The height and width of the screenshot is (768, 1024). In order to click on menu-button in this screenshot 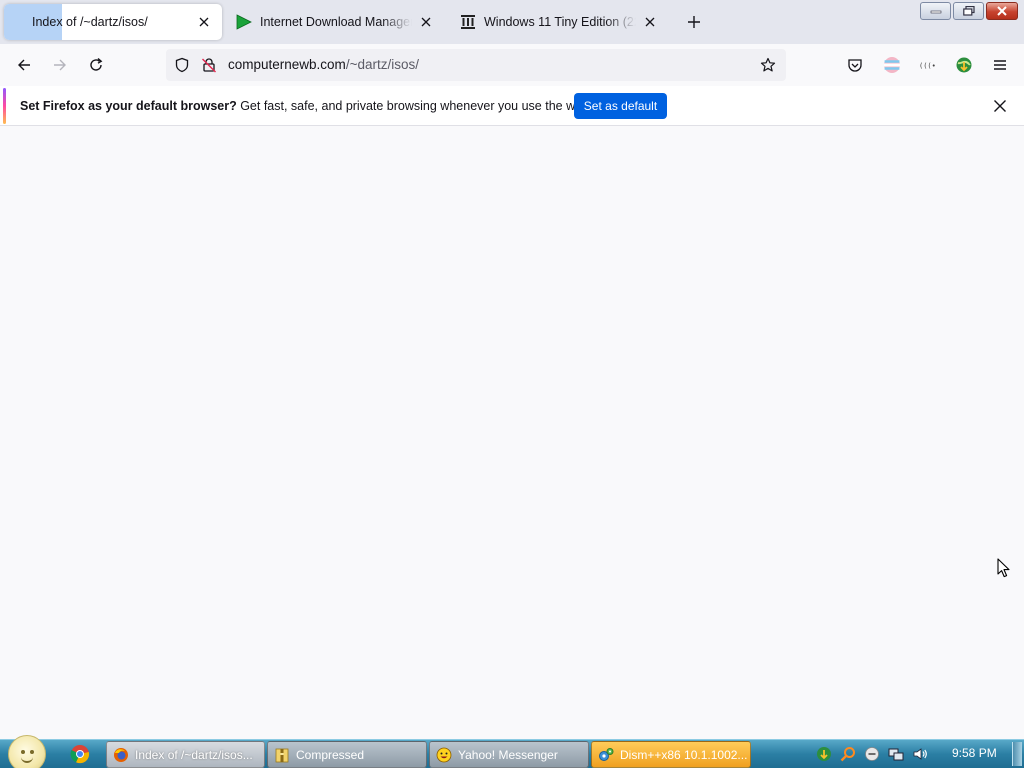, I will do `click(1000, 65)`.